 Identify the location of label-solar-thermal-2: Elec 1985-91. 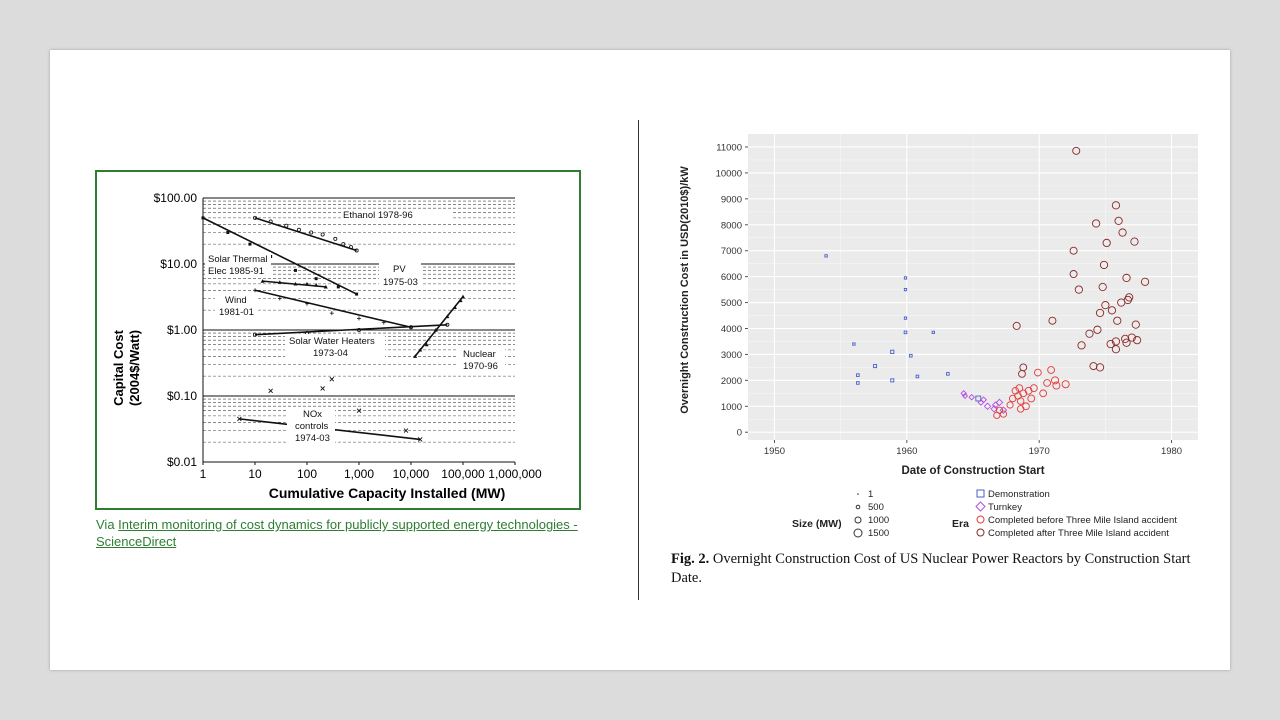
(236, 271).